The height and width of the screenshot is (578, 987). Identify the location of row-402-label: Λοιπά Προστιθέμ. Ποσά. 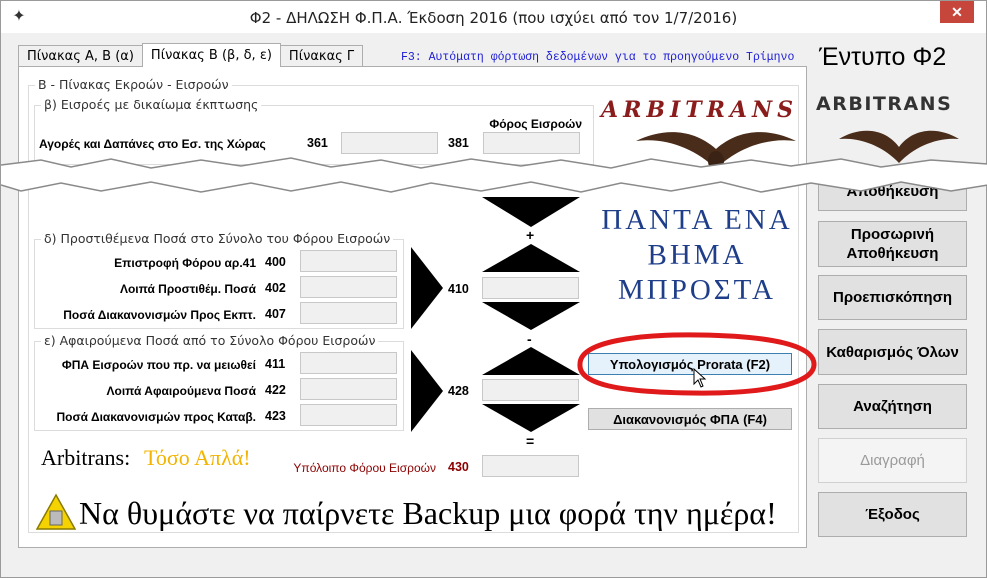
(187, 289).